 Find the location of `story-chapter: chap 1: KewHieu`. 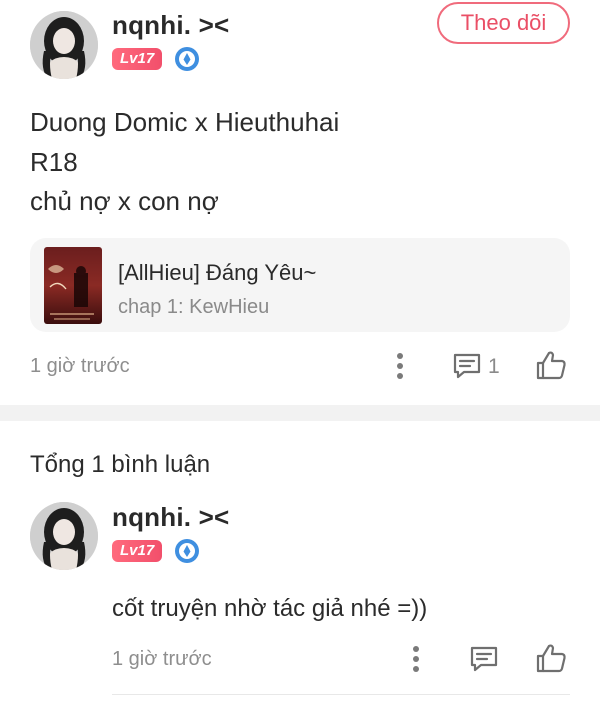

story-chapter: chap 1: KewHieu is located at coordinates (194, 307).